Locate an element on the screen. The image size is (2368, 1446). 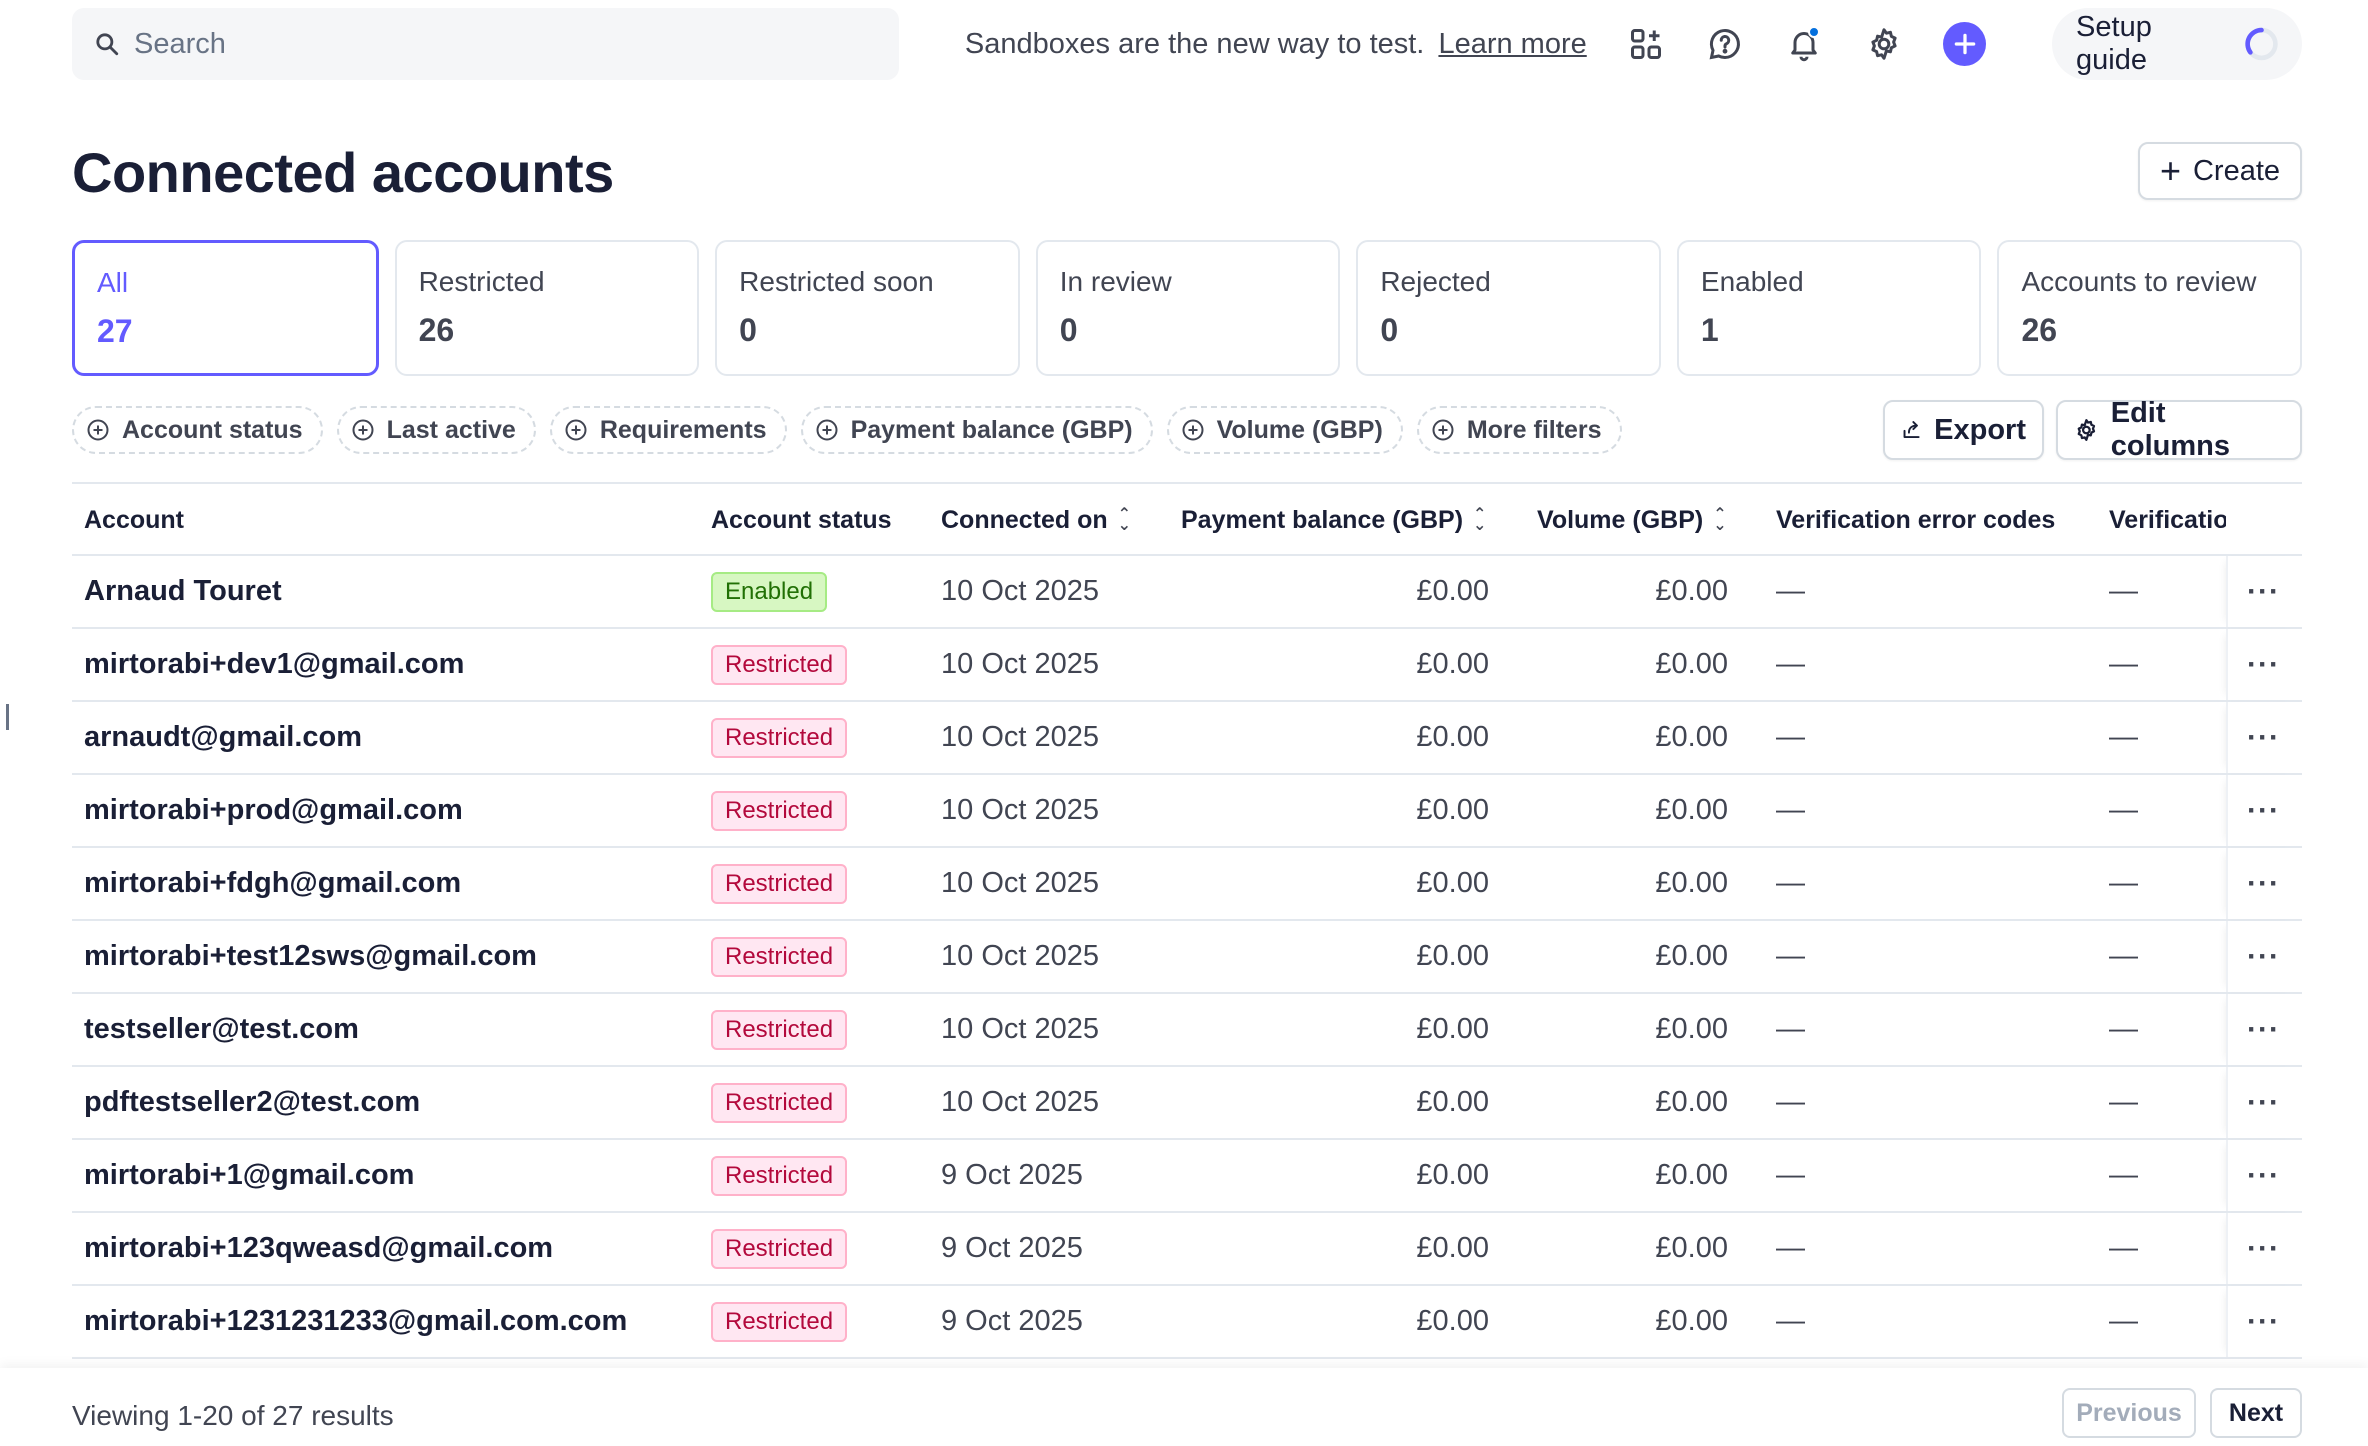
filter-last-active: Last active is located at coordinates (436, 430).